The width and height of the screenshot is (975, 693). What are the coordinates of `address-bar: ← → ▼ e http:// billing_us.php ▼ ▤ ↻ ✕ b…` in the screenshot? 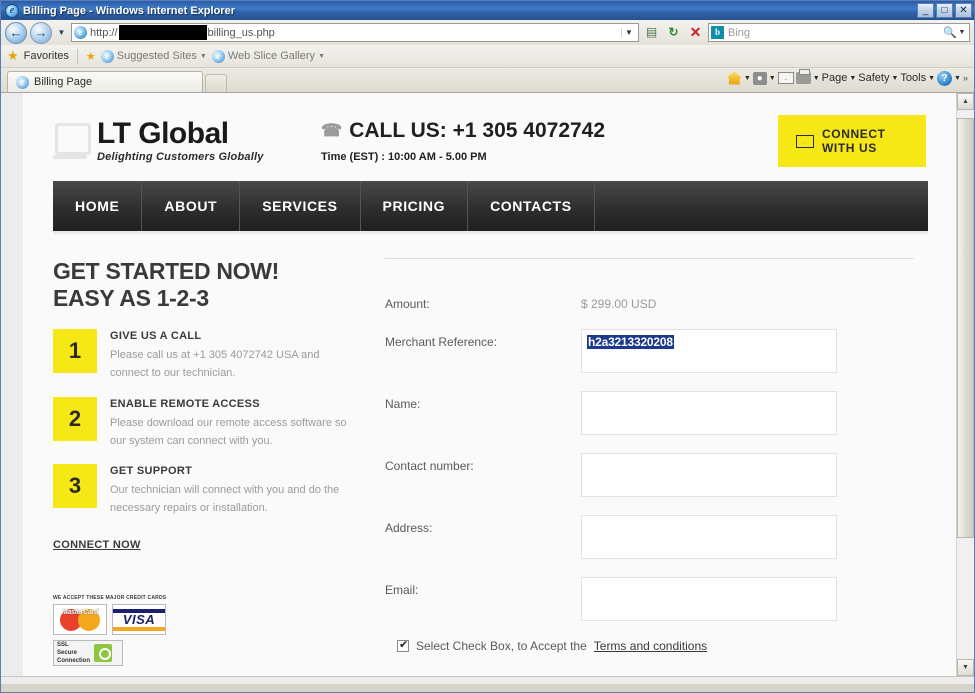 It's located at (487, 32).